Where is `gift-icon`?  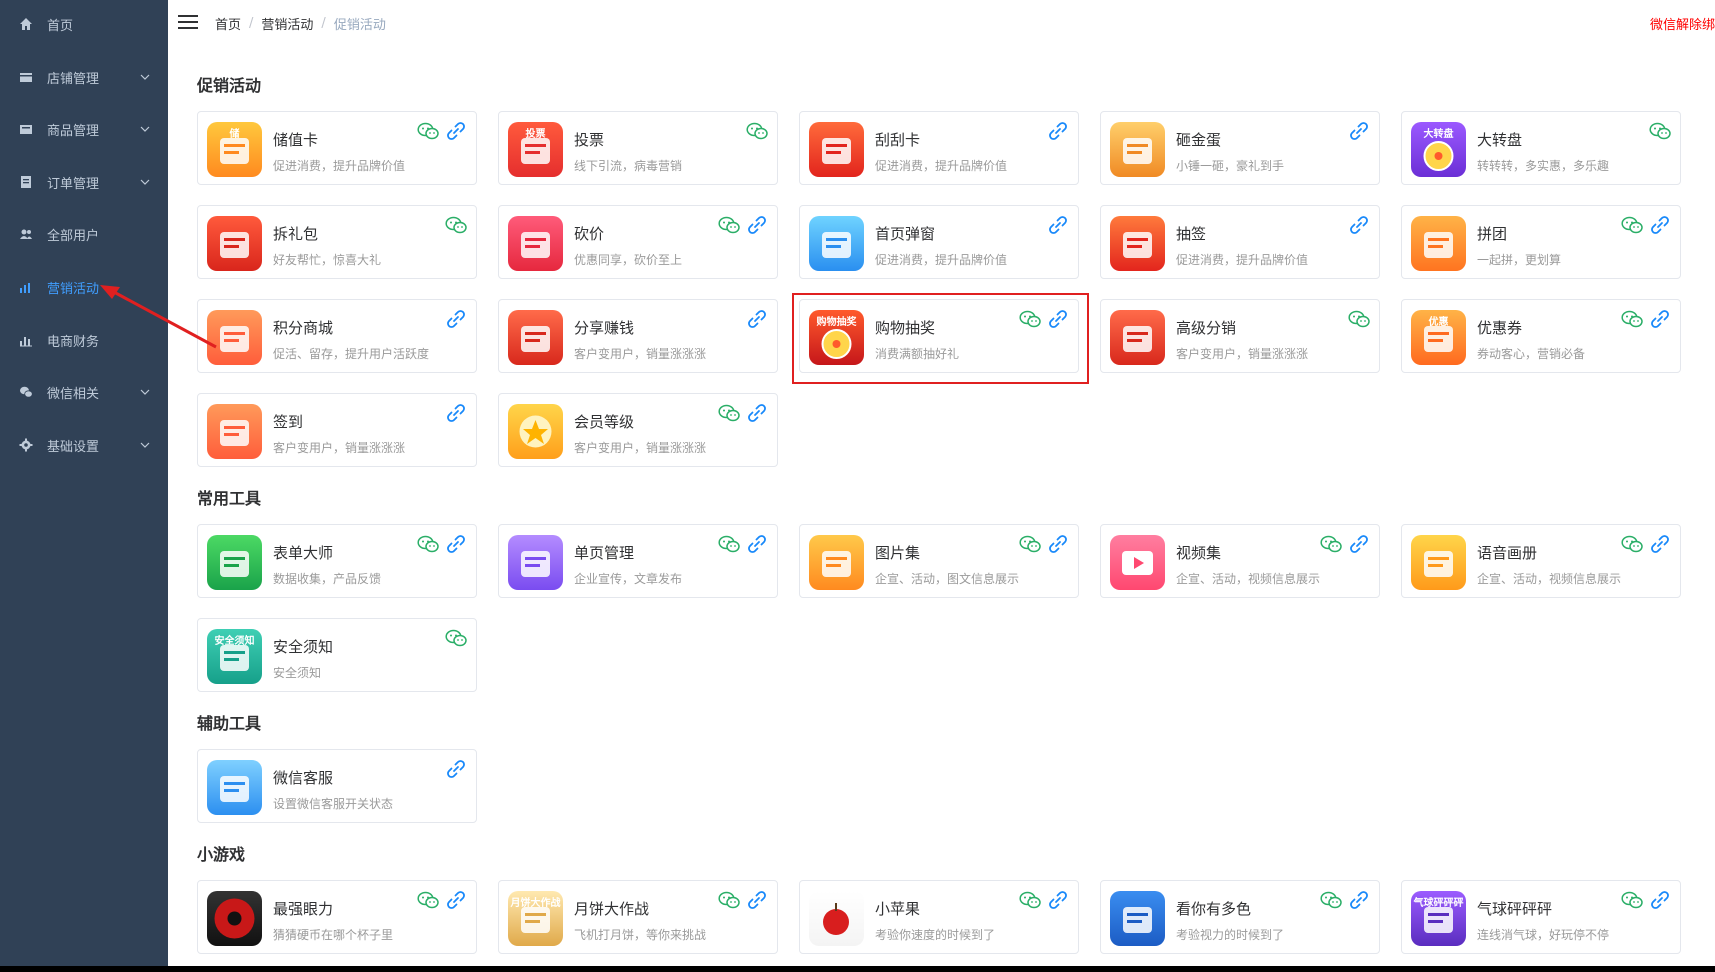
gift-icon is located at coordinates (234, 243).